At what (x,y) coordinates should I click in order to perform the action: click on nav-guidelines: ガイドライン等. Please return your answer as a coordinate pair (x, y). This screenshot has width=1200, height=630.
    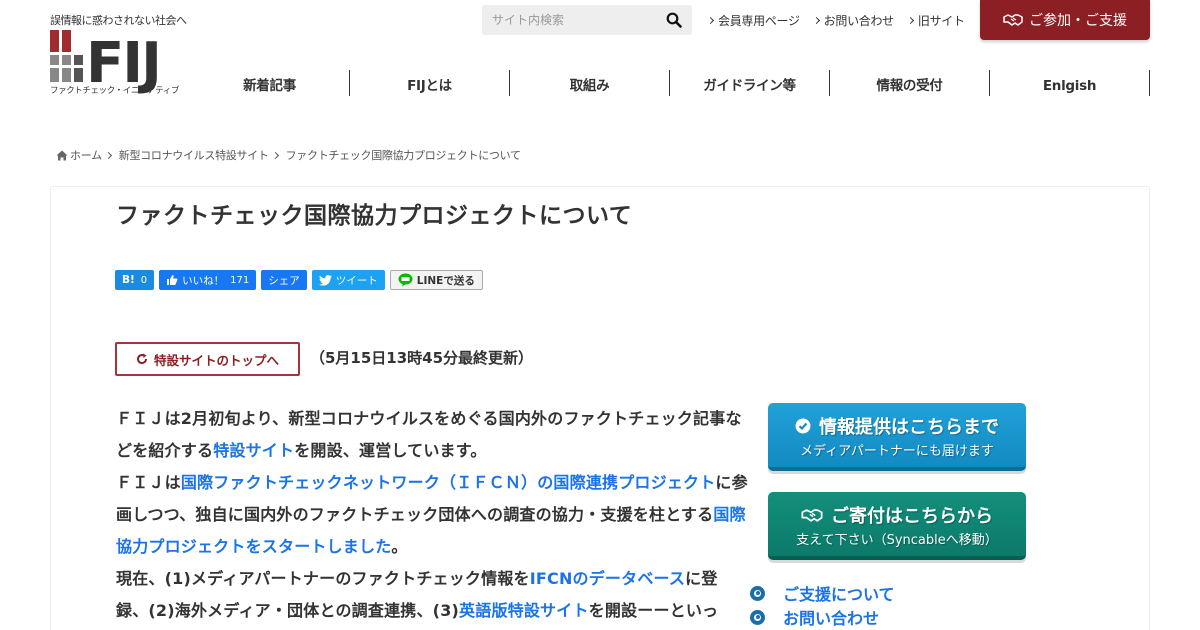
    Looking at the image, I should click on (750, 83).